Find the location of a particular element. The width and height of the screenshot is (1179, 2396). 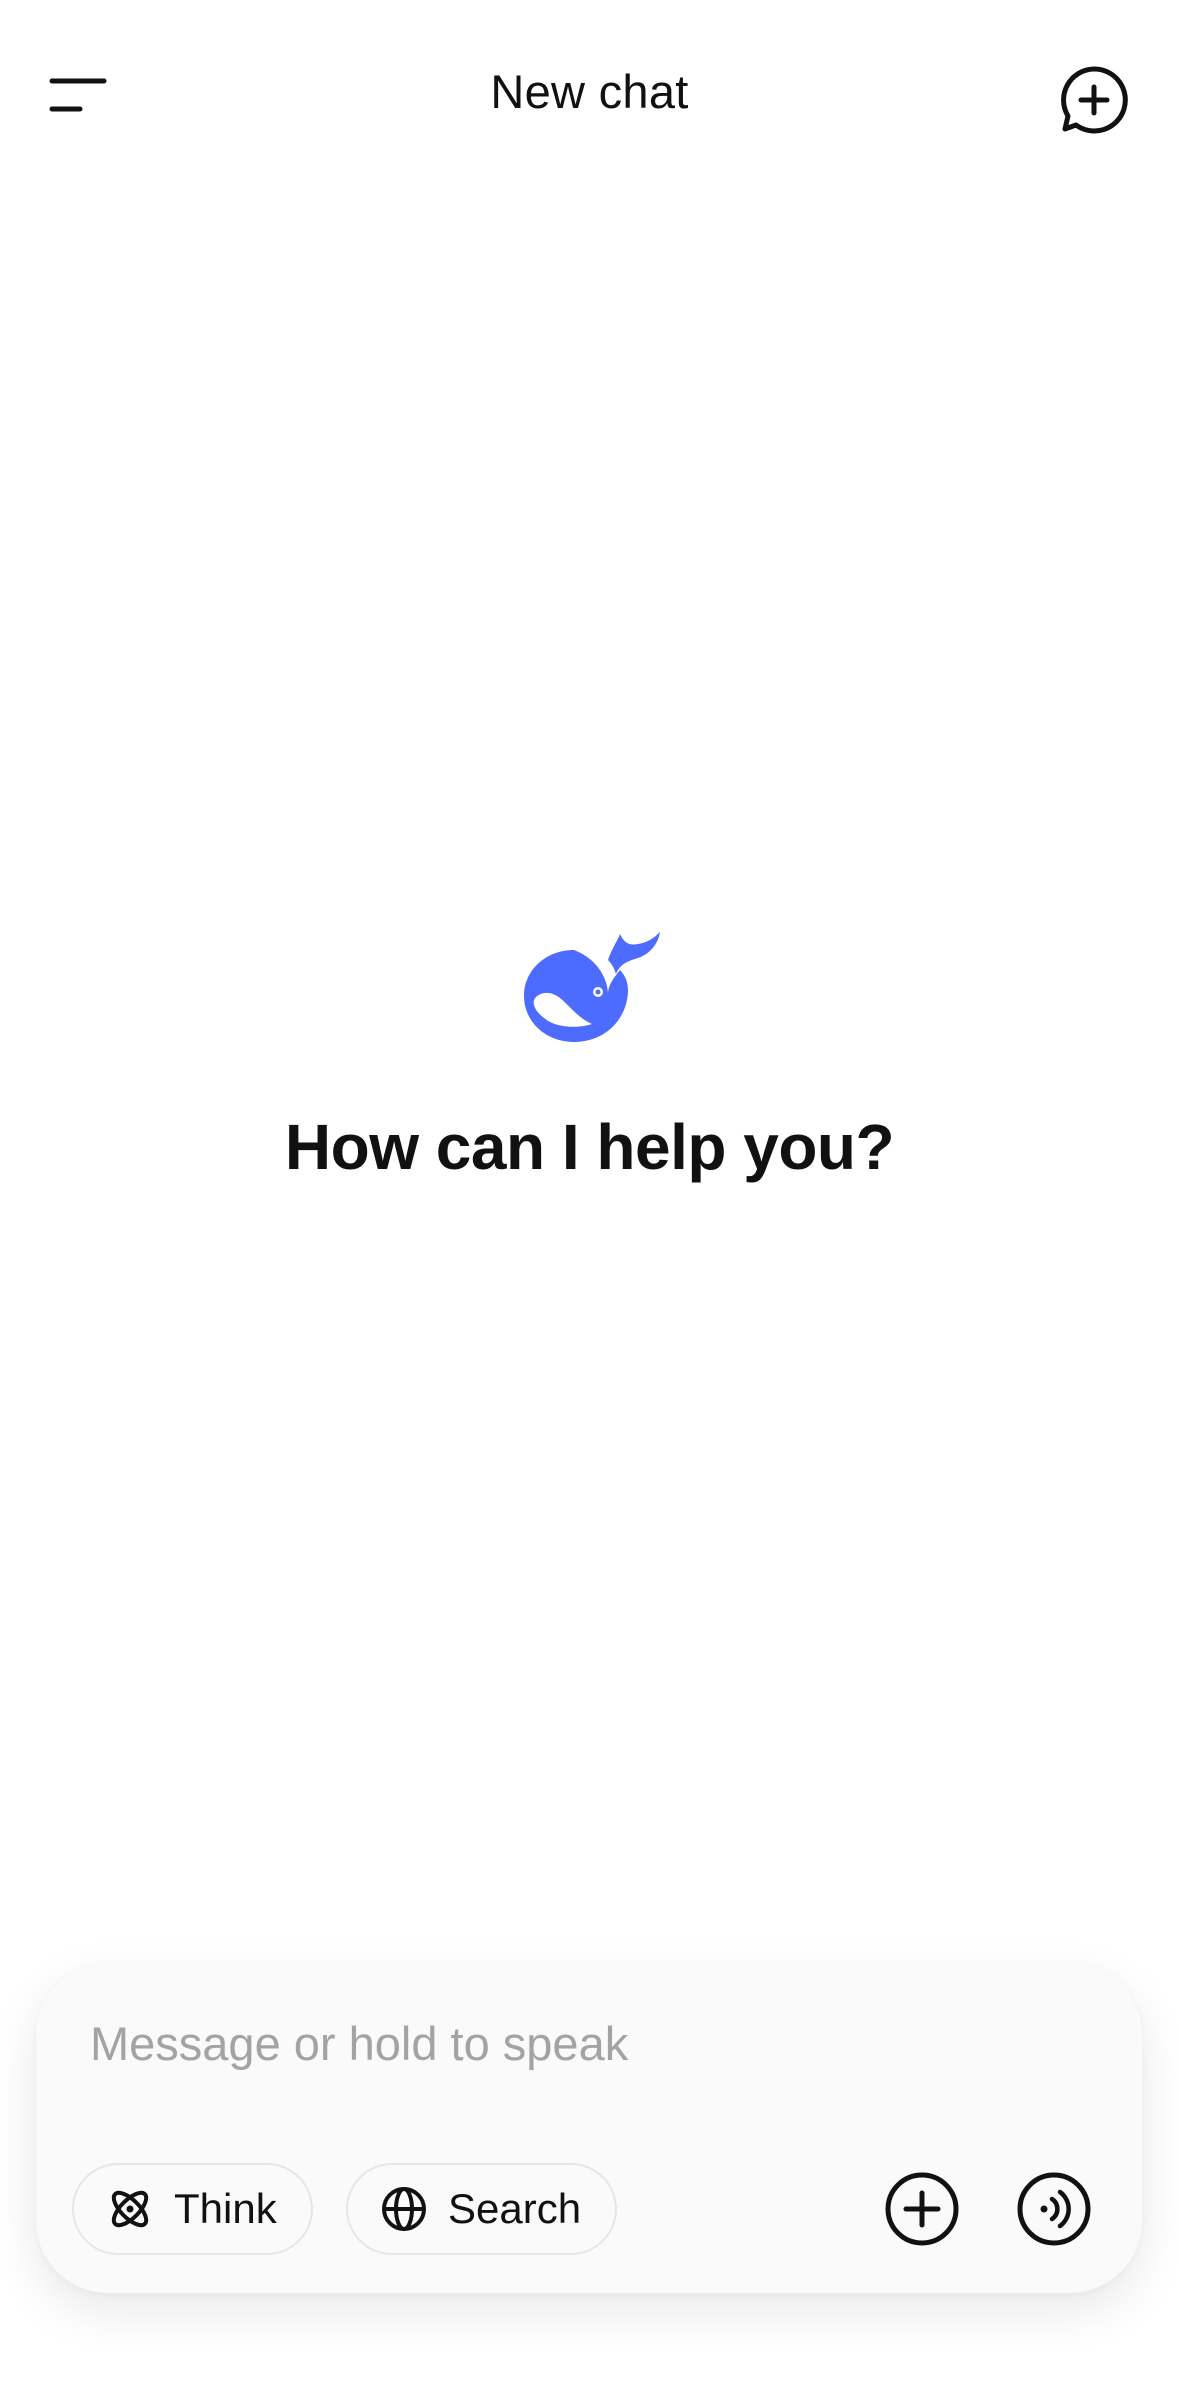

new-chat-button is located at coordinates (1094, 100).